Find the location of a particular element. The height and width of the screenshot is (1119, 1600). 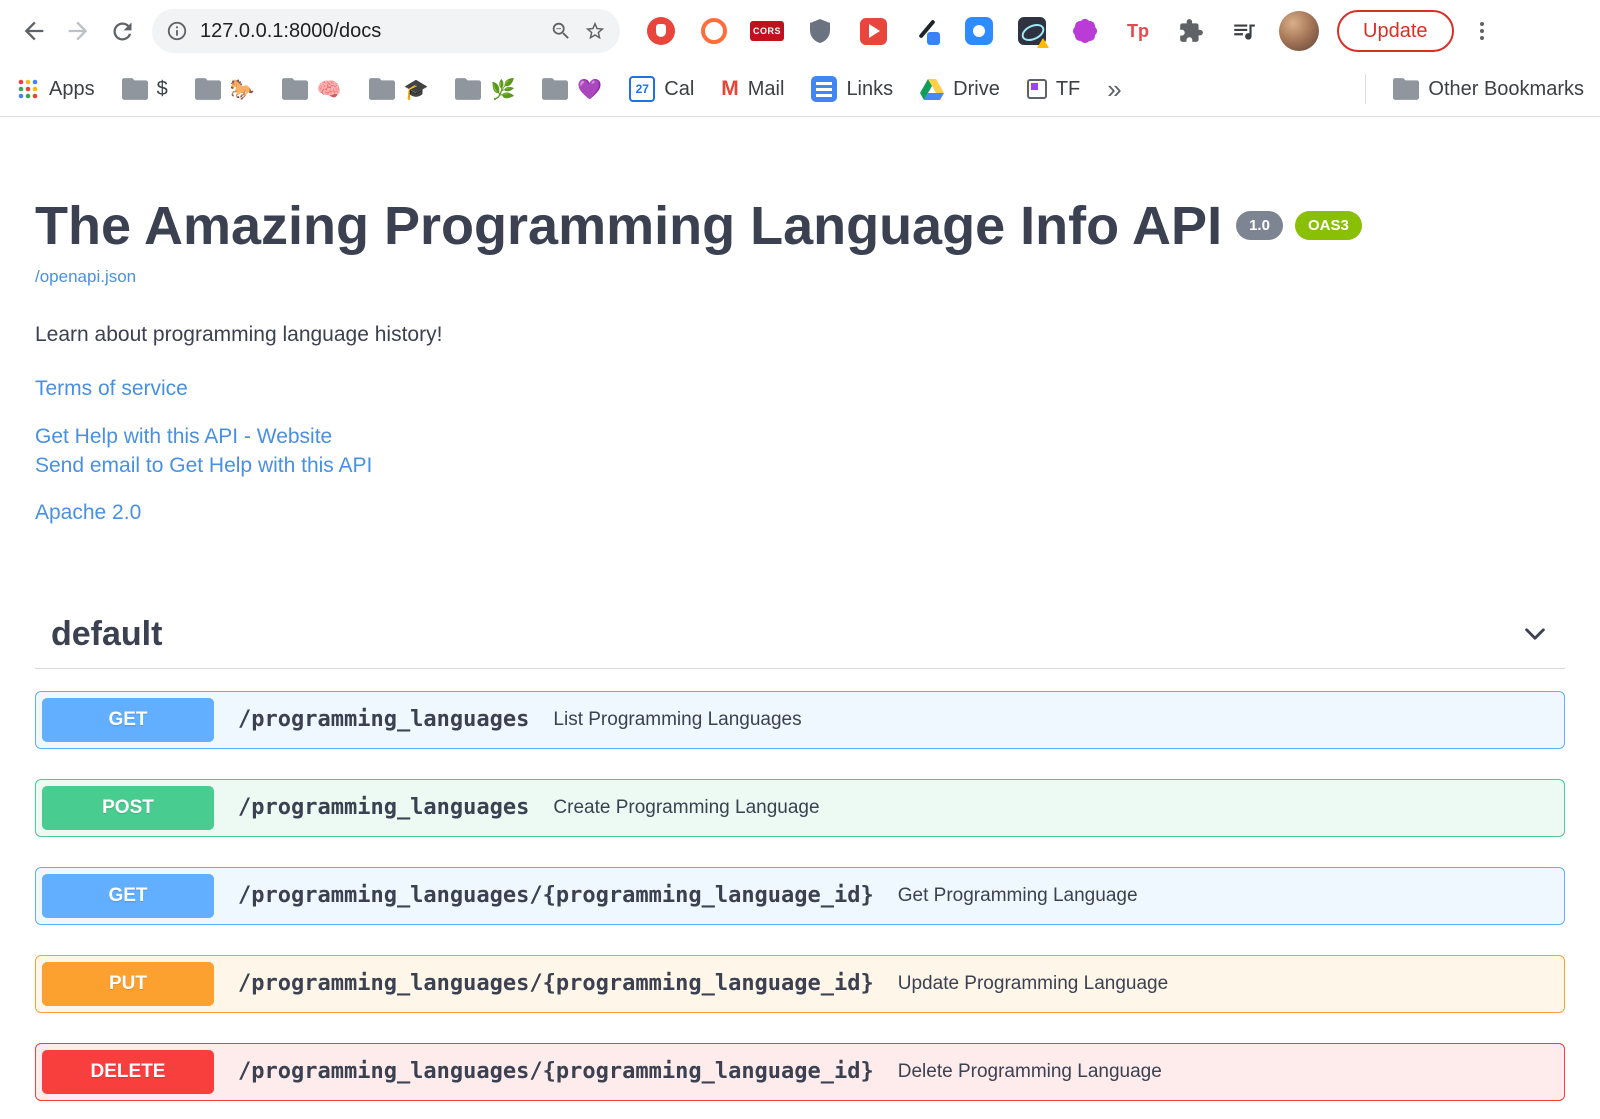

bookmark-folder-plant: 🌿 is located at coordinates (485, 89).